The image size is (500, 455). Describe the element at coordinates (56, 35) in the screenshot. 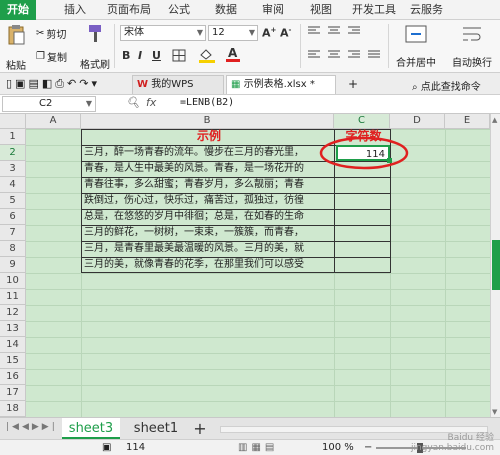

I see `cut-label: 剪切` at that location.